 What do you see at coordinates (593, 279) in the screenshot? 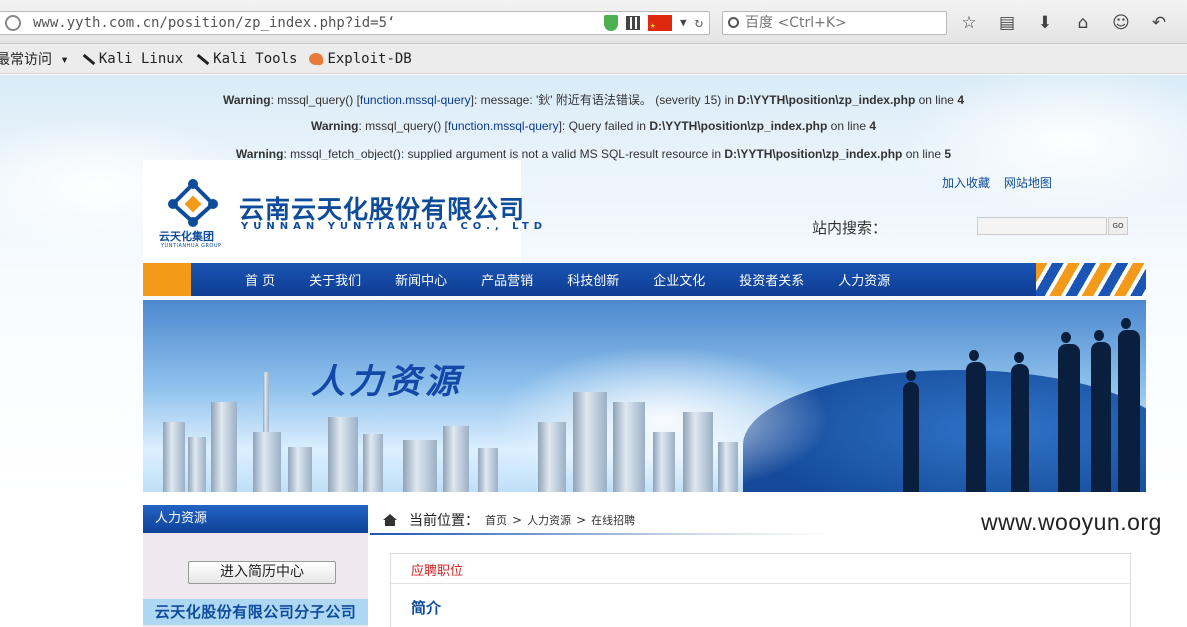
I see `nav-item-tech: 科技创新` at bounding box center [593, 279].